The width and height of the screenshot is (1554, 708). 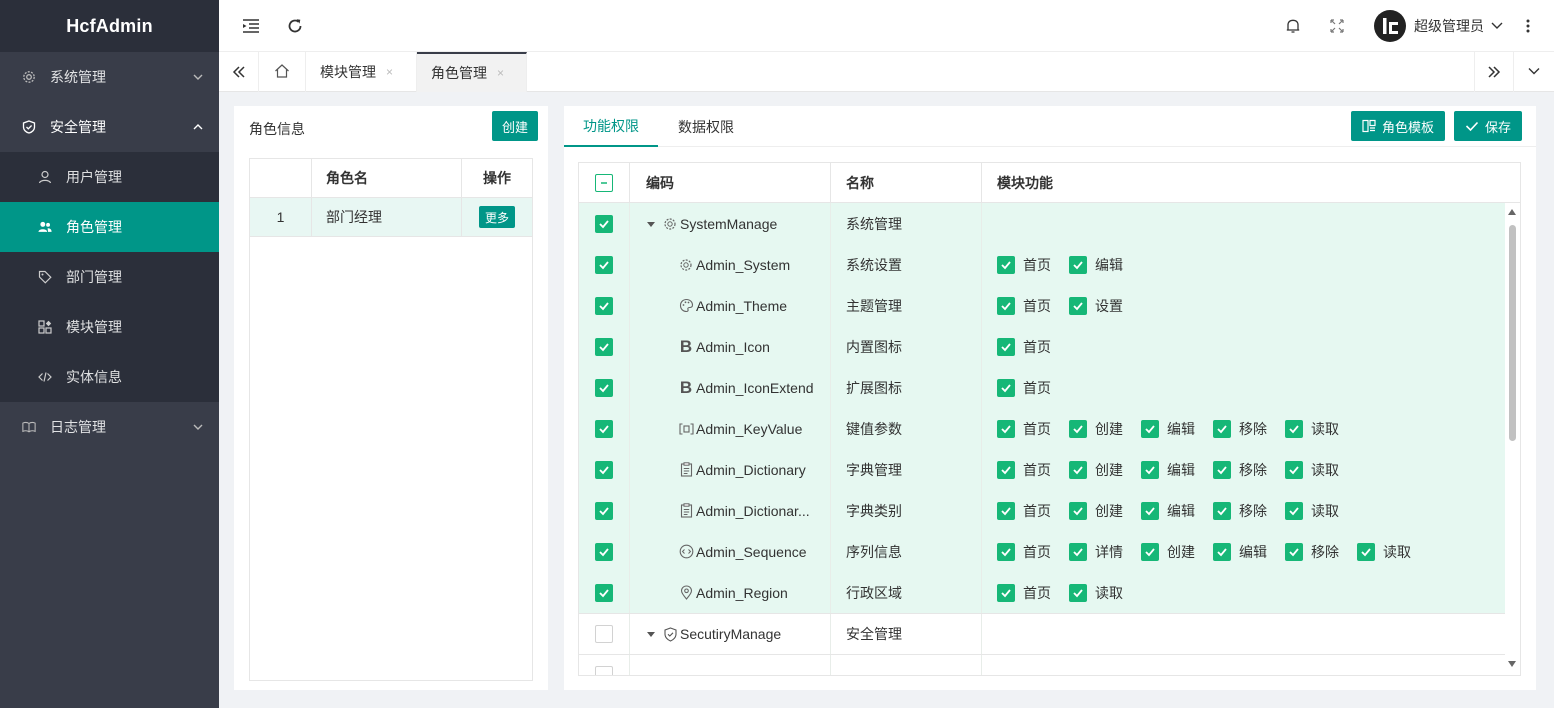 I want to click on tree-row: Admin_Dictionar... 字典类别 首页 创建 编辑 移除 读取, so click(x=1049, y=510).